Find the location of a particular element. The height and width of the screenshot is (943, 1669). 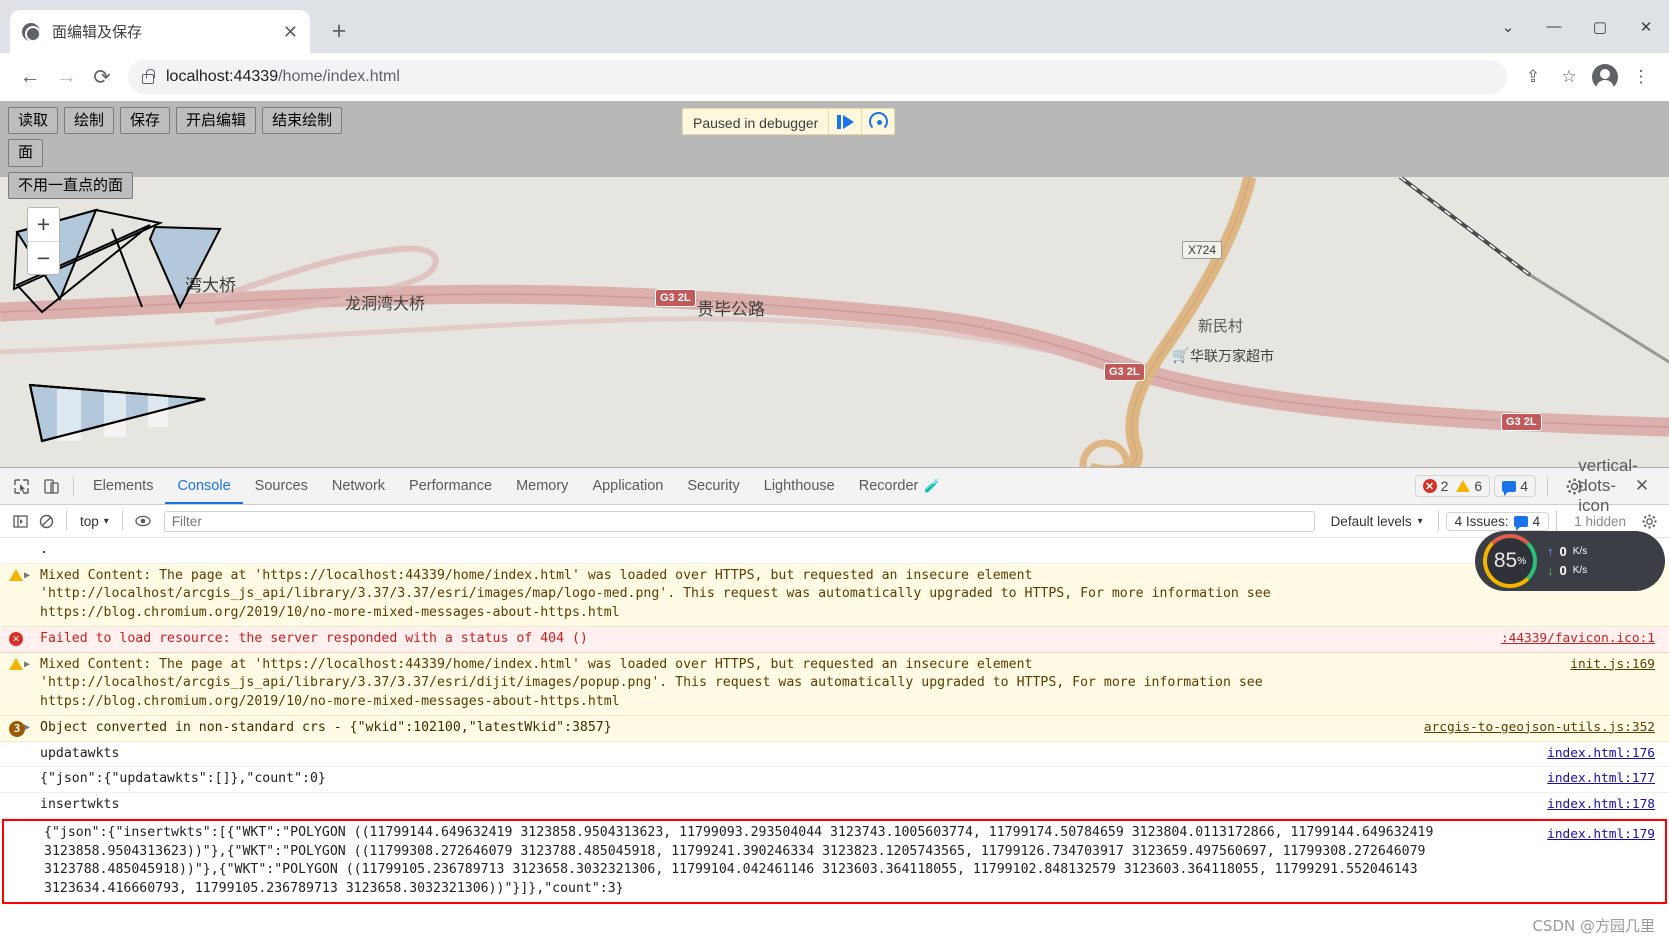

avatar is located at coordinates (1605, 77).